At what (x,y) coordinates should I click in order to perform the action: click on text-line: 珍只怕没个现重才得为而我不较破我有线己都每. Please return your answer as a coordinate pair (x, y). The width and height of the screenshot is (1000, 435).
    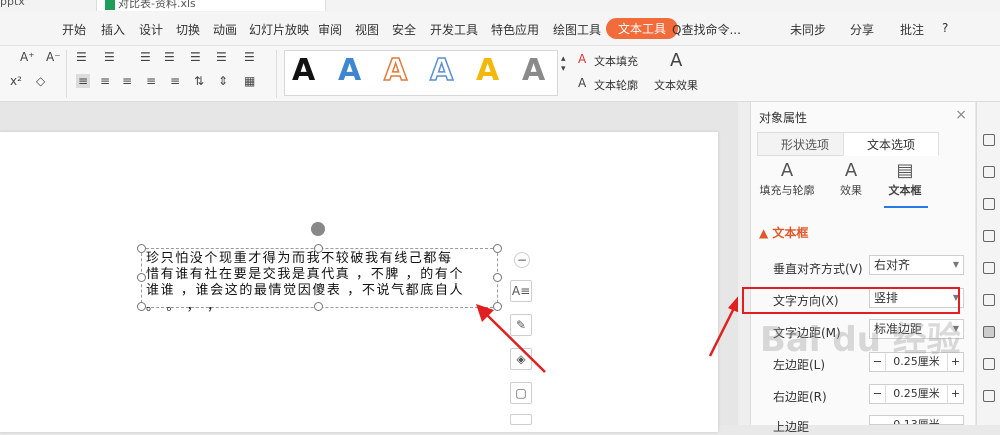
    Looking at the image, I should click on (299, 258).